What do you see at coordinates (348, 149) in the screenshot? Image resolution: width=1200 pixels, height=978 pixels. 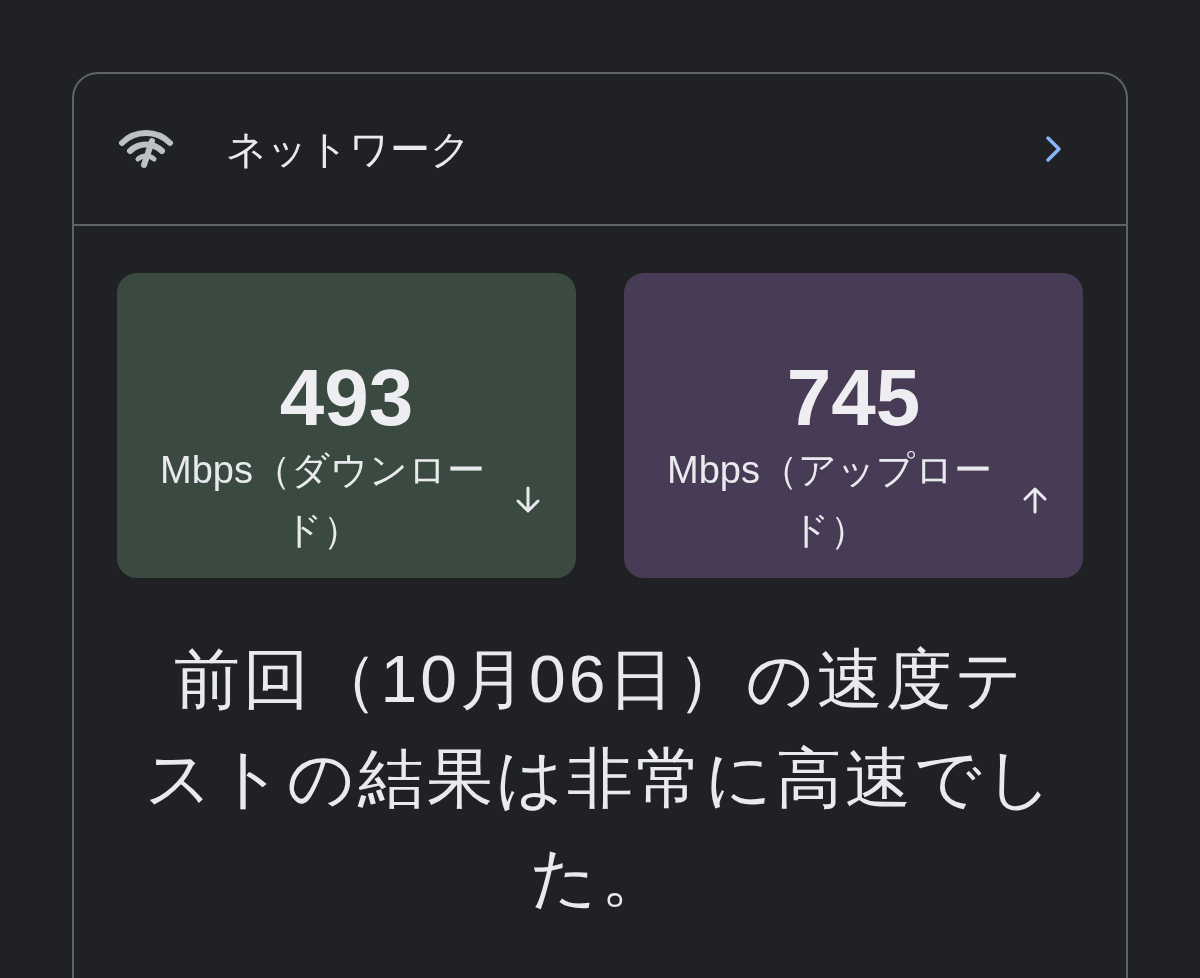 I see `network-title: ネットワーク` at bounding box center [348, 149].